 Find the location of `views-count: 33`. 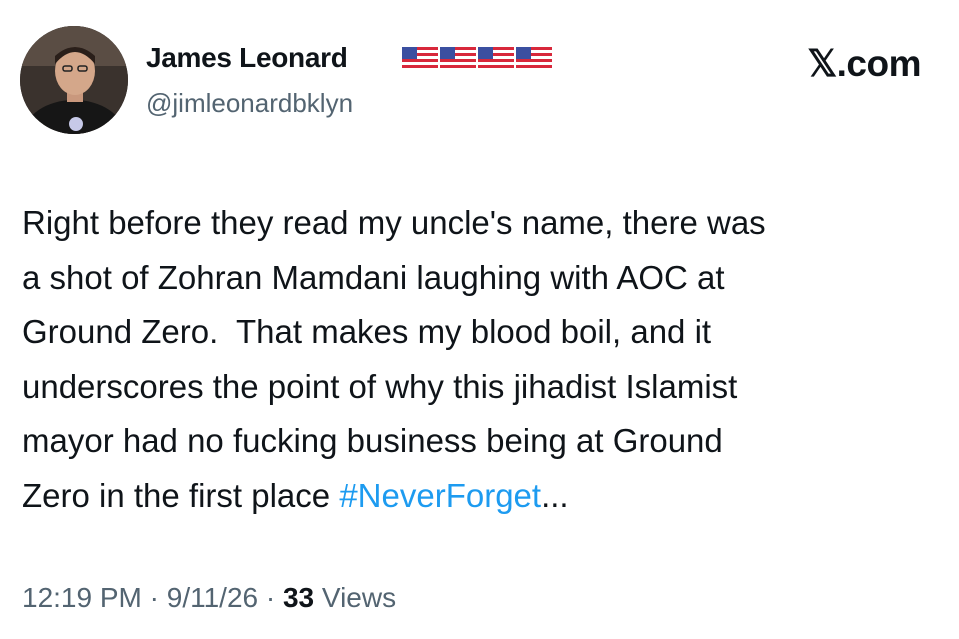

views-count: 33 is located at coordinates (298, 597).